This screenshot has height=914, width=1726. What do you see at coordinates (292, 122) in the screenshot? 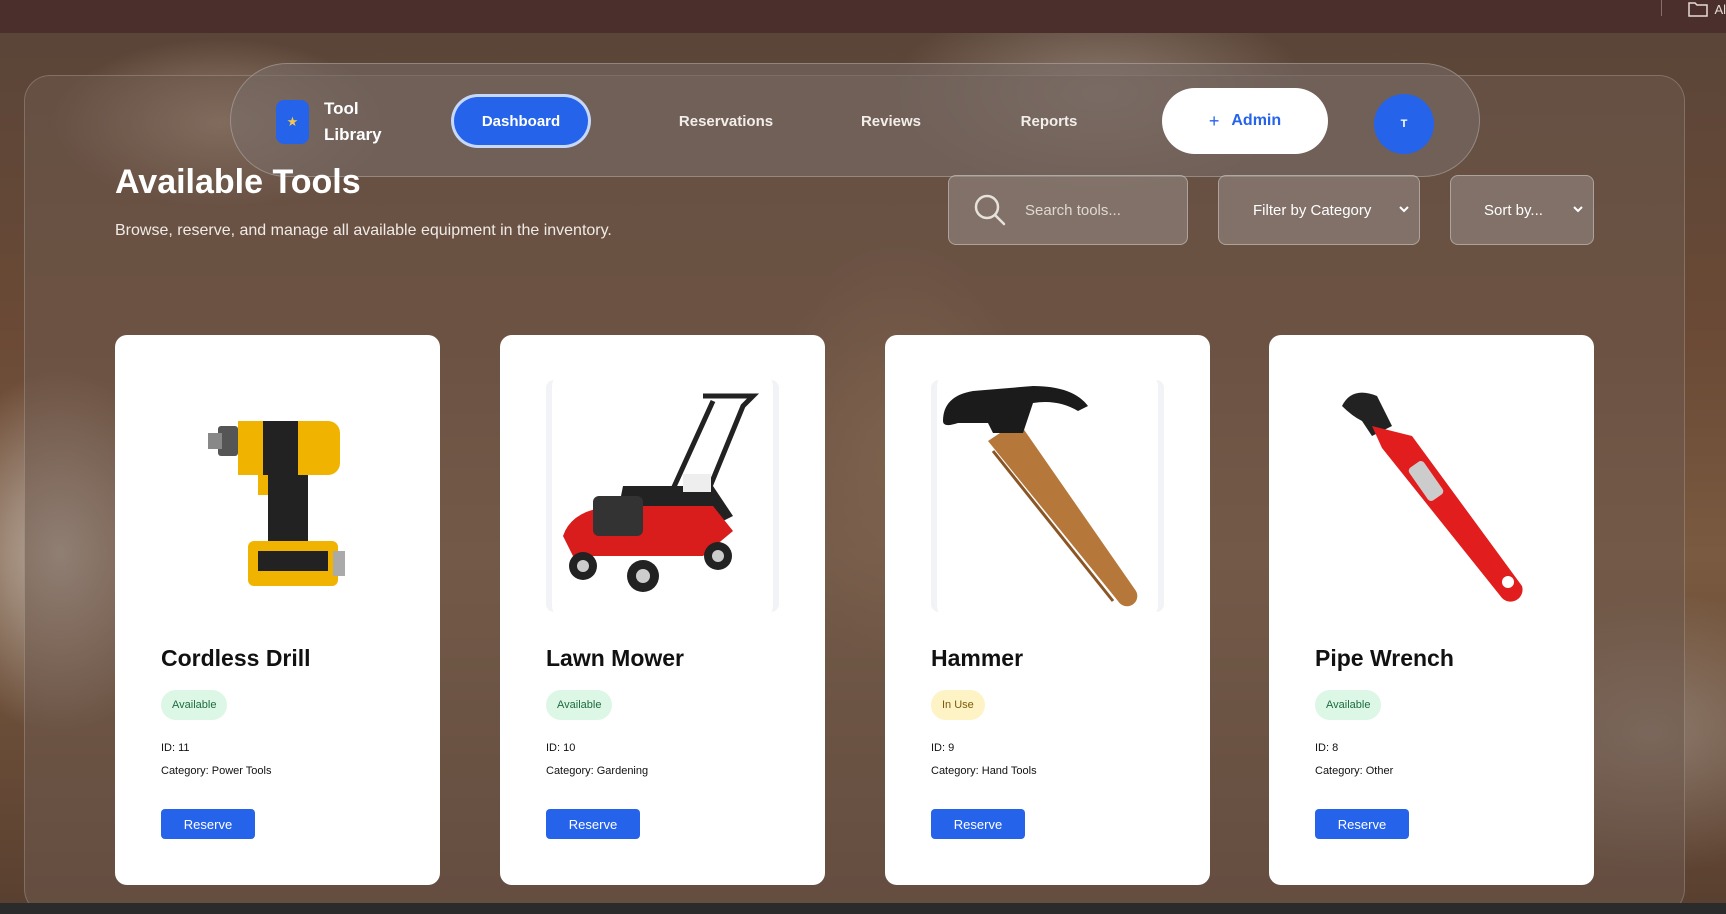
I see `brand-logo-icon: ★` at bounding box center [292, 122].